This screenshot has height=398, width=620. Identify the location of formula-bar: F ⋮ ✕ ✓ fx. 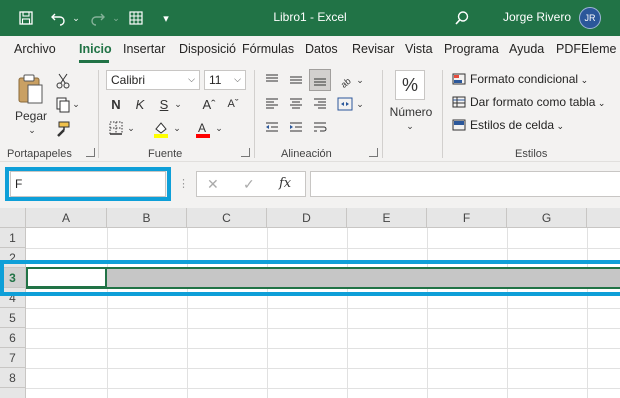
(310, 185).